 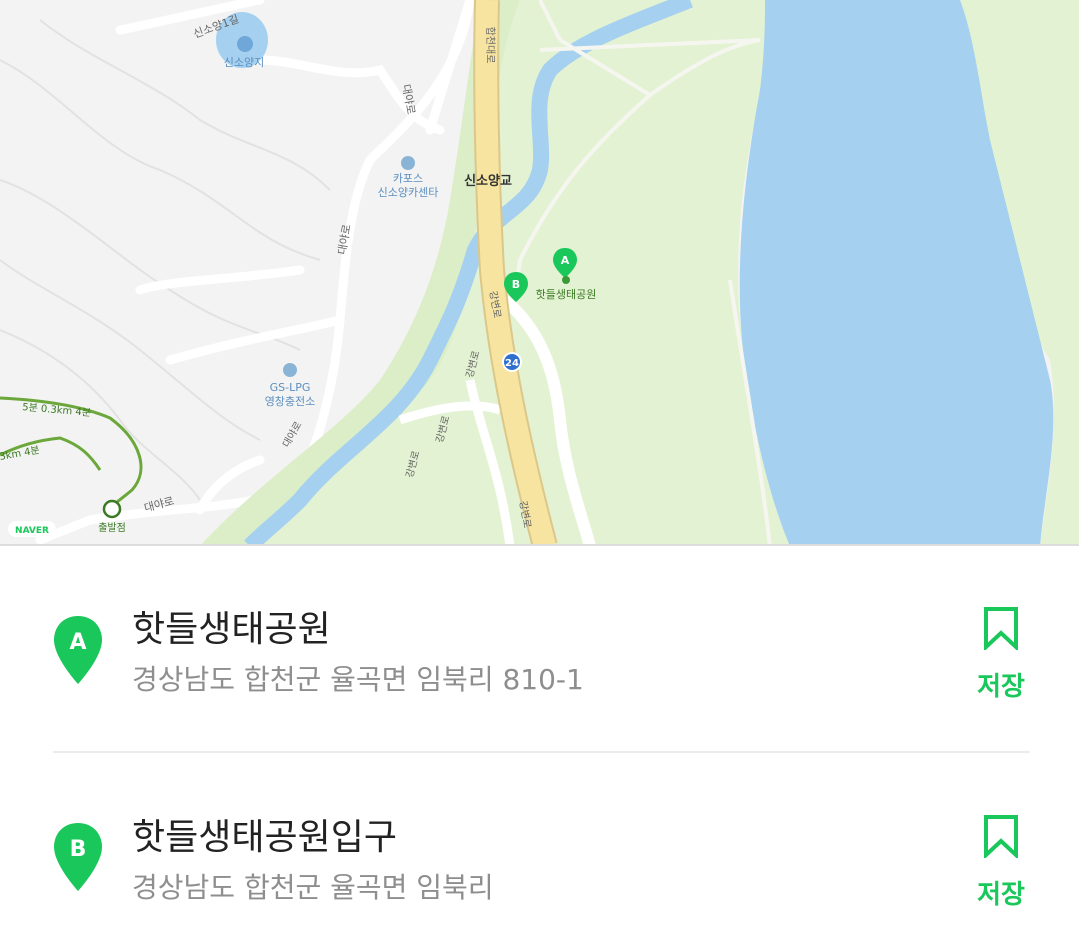 What do you see at coordinates (408, 192) in the screenshot?
I see `carcenter-label: 신소양카센타` at bounding box center [408, 192].